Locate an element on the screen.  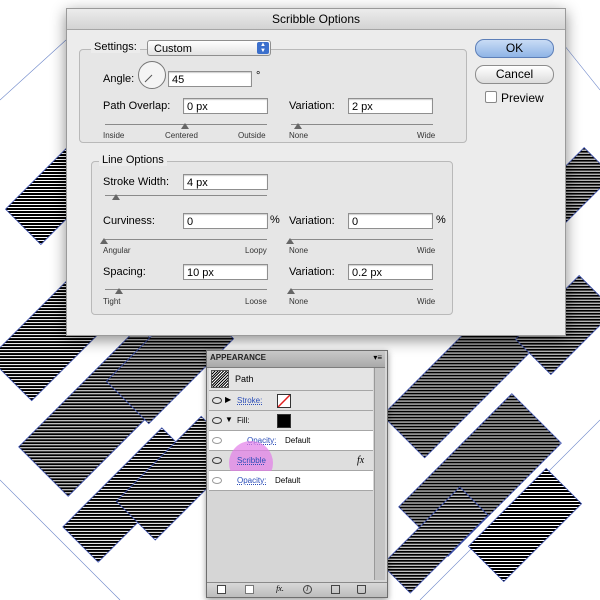
spacing-variation-label: Variation: is located at coordinates (312, 272).